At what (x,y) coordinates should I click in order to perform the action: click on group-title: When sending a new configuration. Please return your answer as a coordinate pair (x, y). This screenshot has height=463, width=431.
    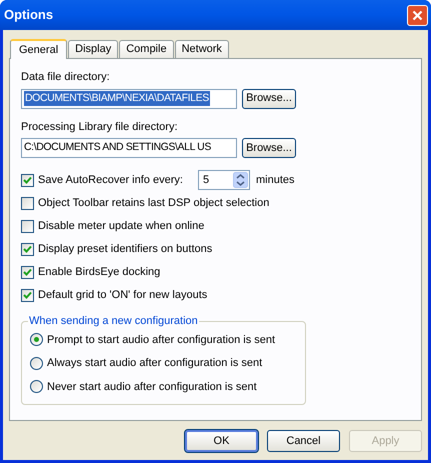
    Looking at the image, I should click on (113, 321).